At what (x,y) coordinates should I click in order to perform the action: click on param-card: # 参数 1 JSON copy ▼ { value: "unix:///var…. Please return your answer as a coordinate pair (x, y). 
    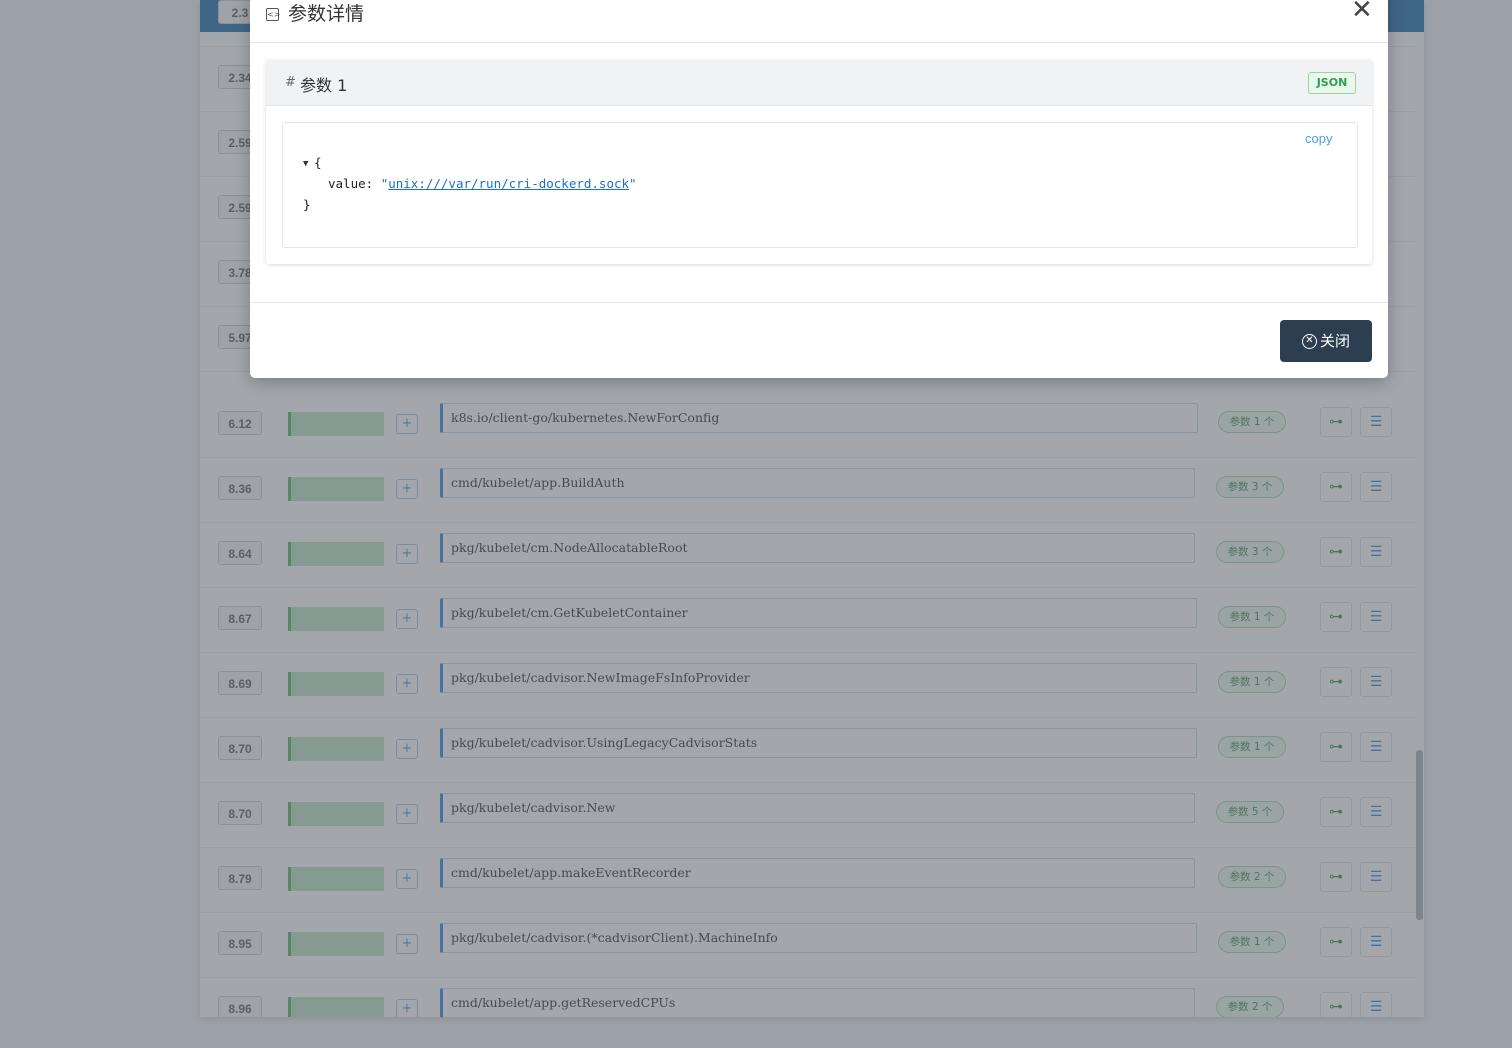
    Looking at the image, I should click on (819, 162).